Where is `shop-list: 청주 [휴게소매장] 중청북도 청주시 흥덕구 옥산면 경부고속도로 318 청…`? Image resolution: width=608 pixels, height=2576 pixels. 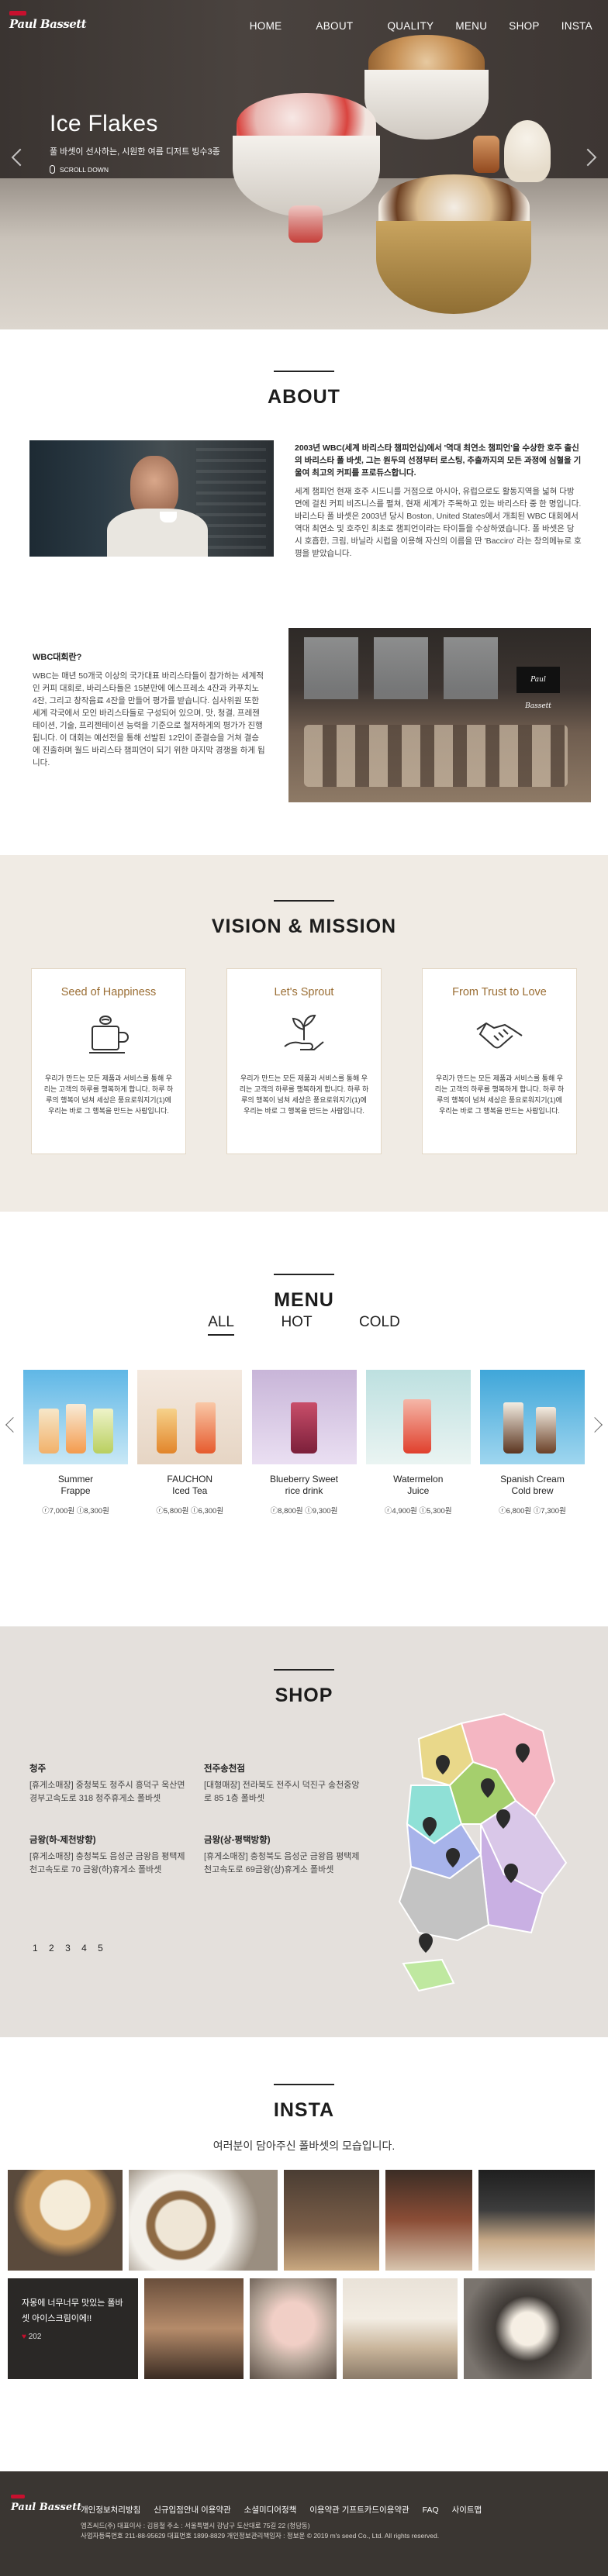 shop-list: 청주 [휴게소매장] 중청북도 청주시 흥덕구 옥산면 경부고속도로 318 청… is located at coordinates (200, 1819).